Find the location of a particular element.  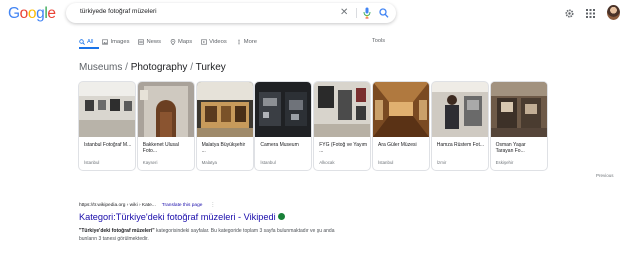

museum-name: Ara Güler Müzesi is located at coordinates (397, 145).